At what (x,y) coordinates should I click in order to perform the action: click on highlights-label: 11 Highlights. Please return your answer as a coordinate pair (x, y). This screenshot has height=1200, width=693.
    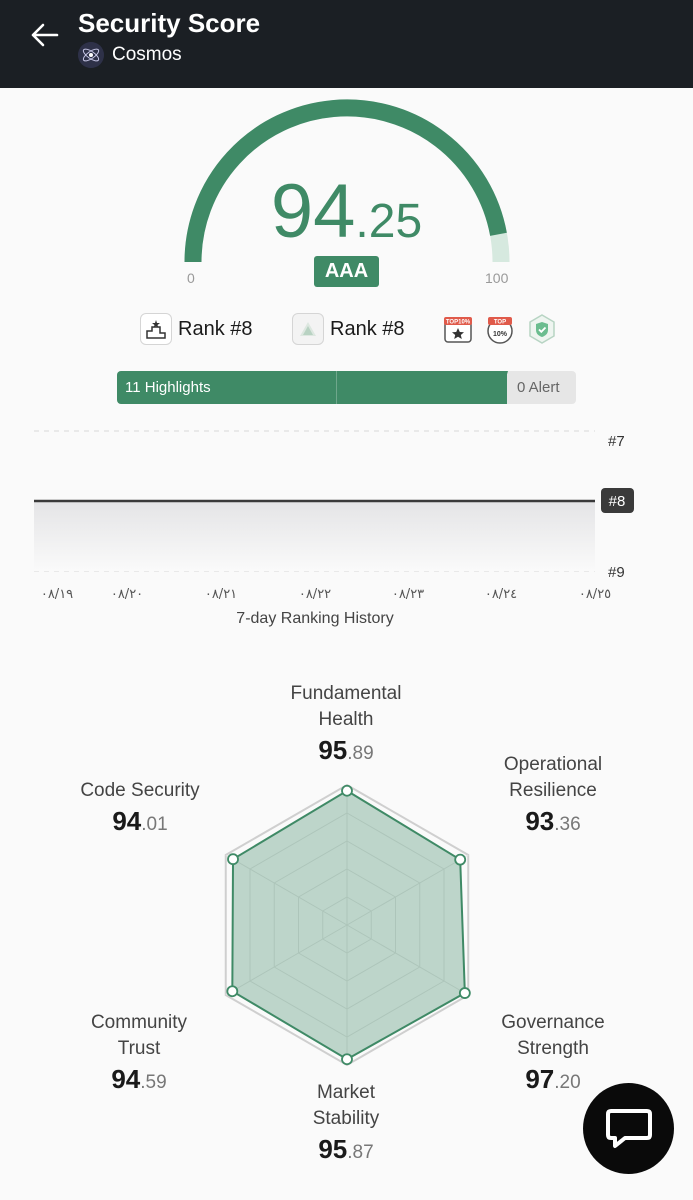
    Looking at the image, I should click on (168, 387).